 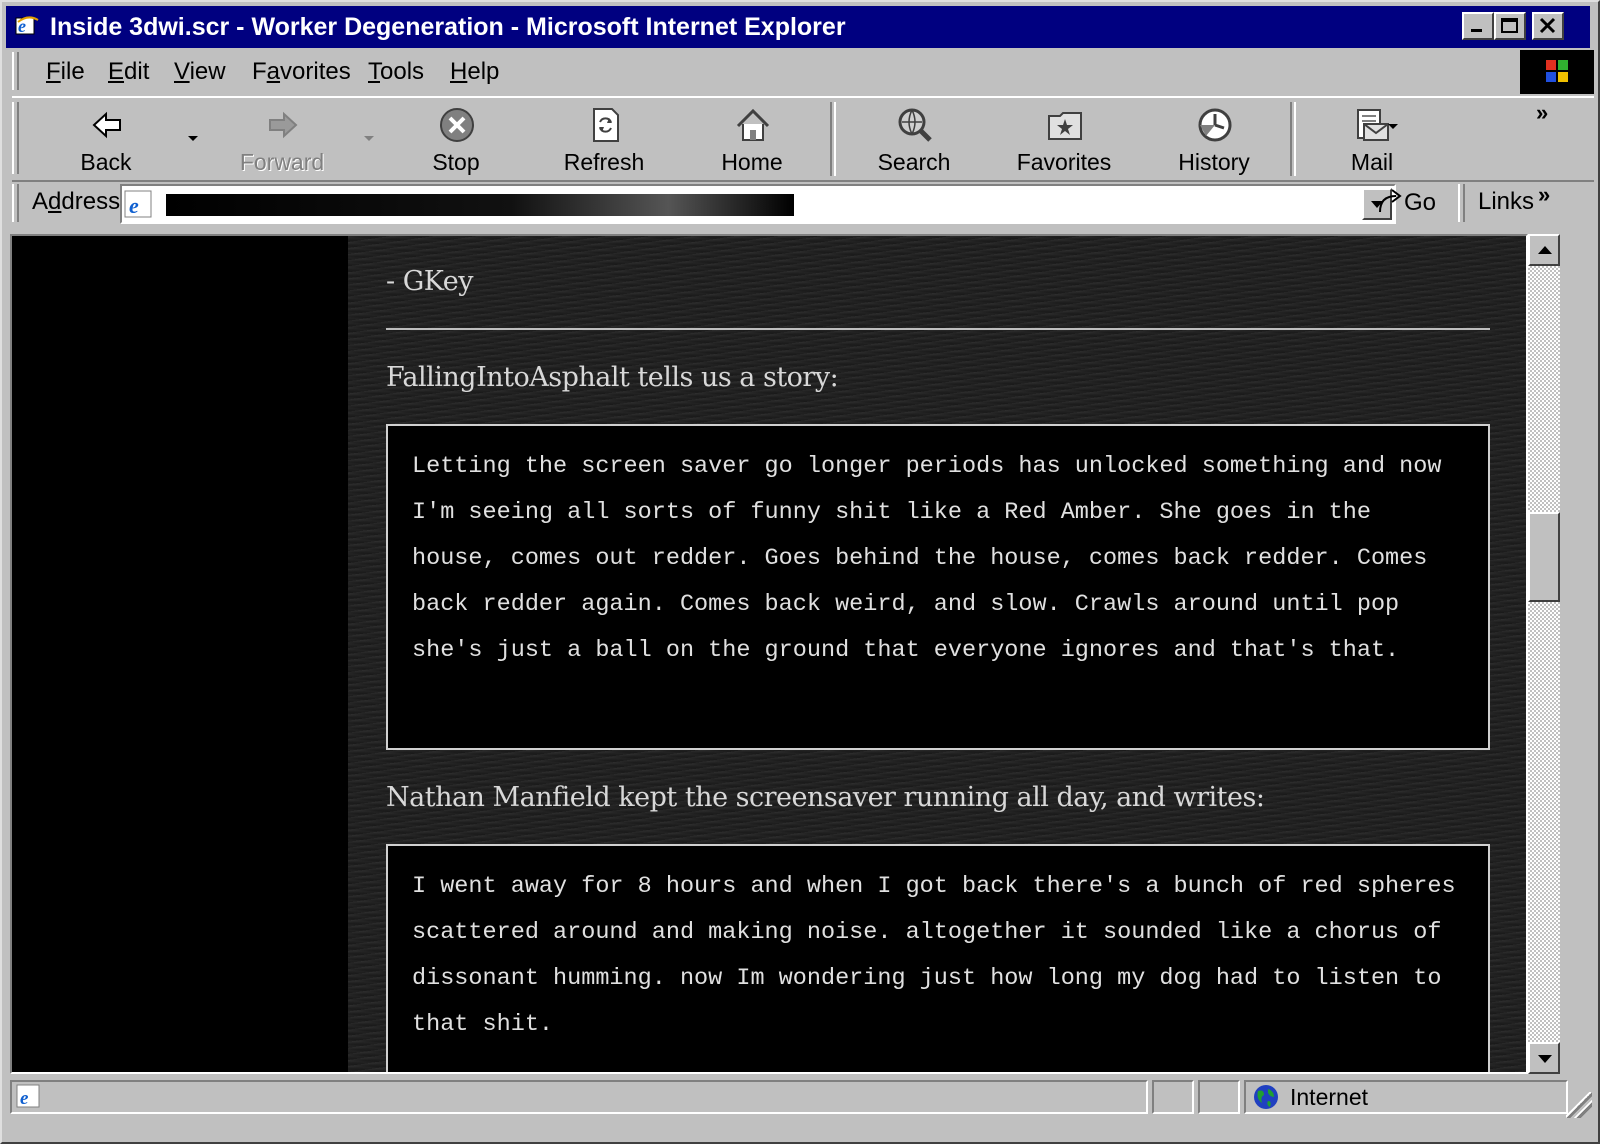 I want to click on status-bar: e Internet, so click(x=801, y=1098).